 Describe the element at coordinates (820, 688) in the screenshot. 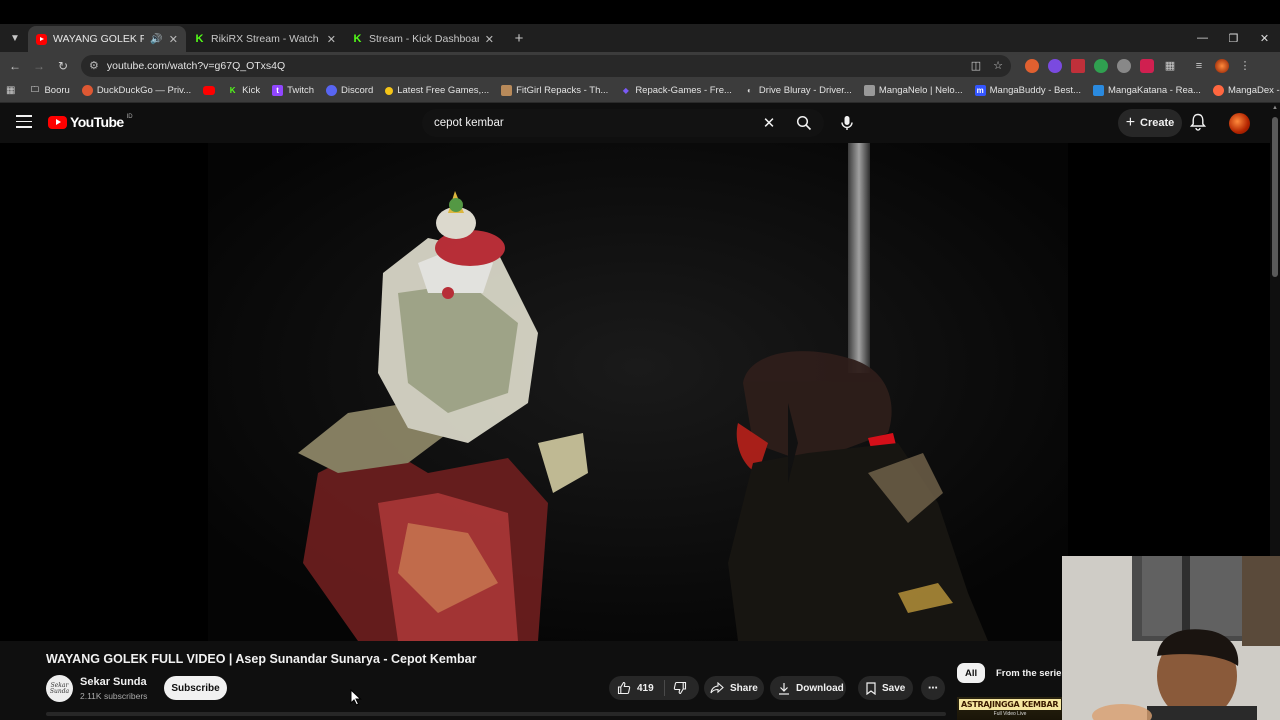

I see `download-label: Download` at that location.